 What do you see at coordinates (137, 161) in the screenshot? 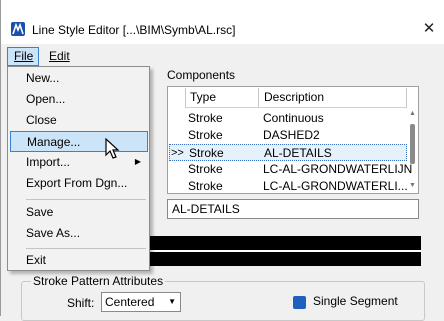
I see `submenu-arrow-icon: ▶` at bounding box center [137, 161].